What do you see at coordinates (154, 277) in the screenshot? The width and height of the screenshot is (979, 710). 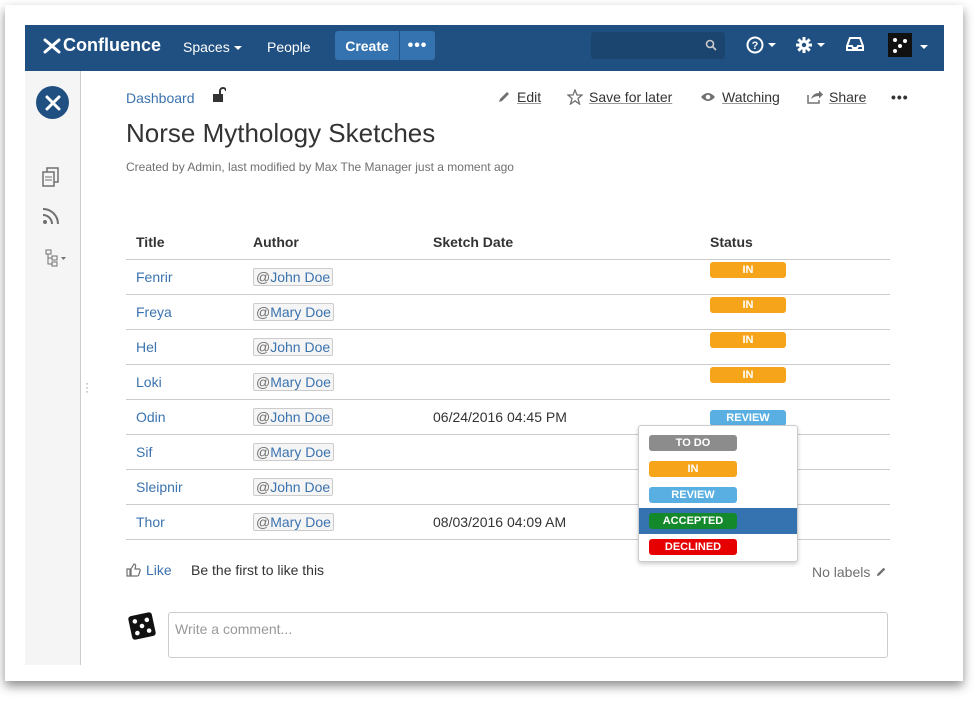 I see `title-link: Fenrir` at bounding box center [154, 277].